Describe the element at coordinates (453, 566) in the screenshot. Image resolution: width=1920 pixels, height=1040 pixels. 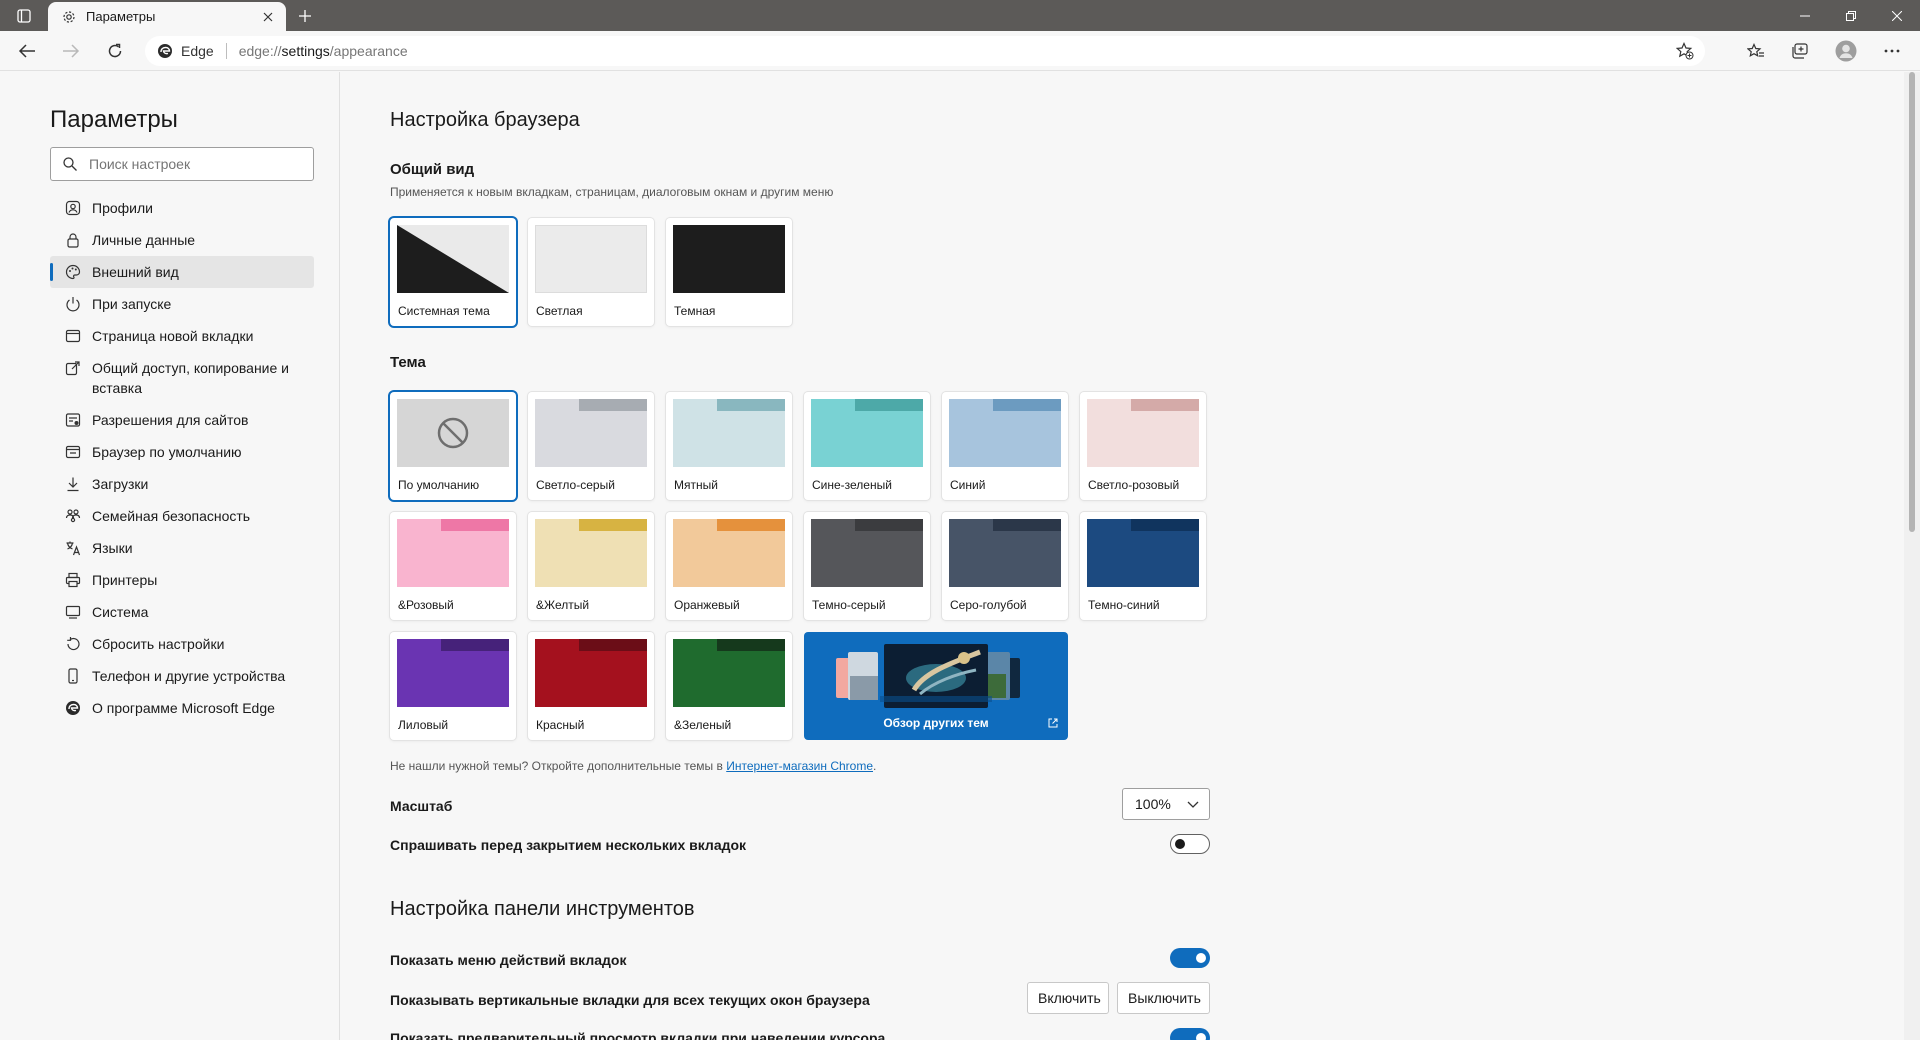
I see `theme-option-6: &Розовый` at that location.